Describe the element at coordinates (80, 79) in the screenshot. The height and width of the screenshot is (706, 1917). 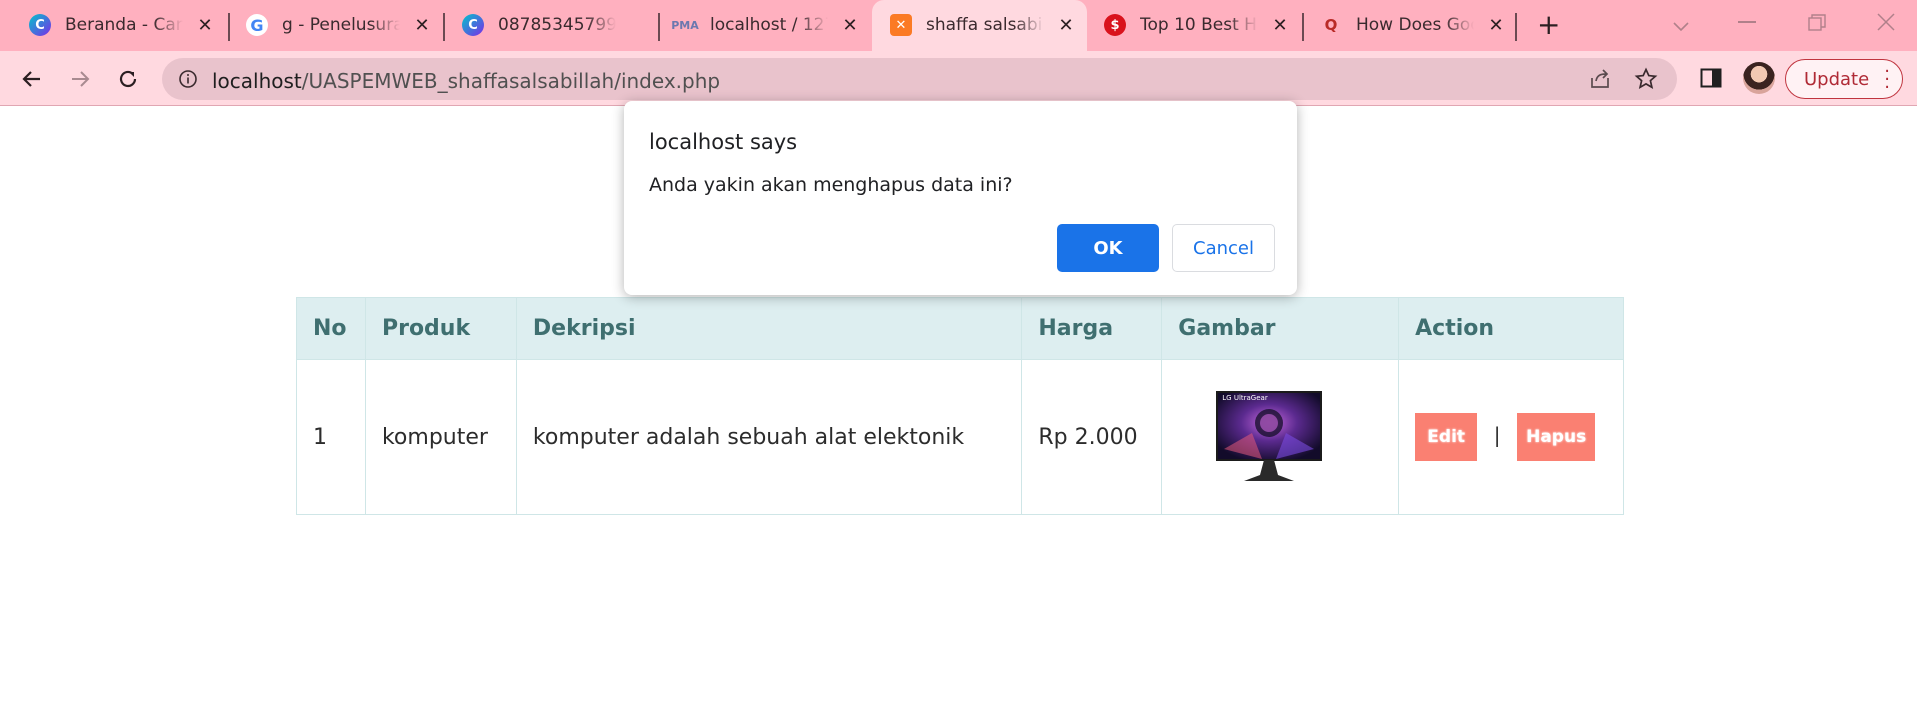
I see `forward-arrow-icon` at that location.